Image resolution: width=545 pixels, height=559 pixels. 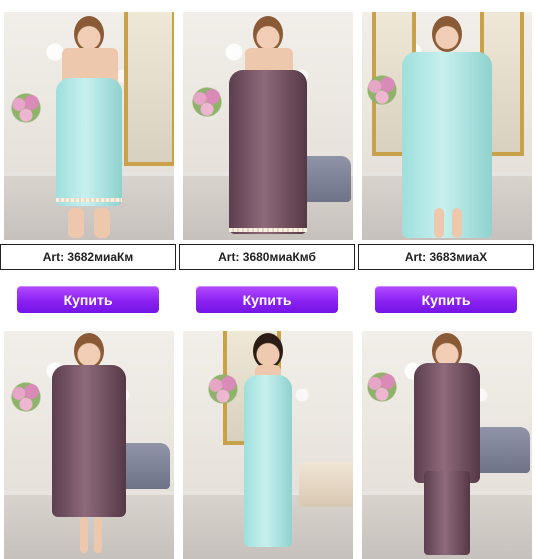 What do you see at coordinates (446, 257) in the screenshot?
I see `article-label-3: Art: 3683миаХ` at bounding box center [446, 257].